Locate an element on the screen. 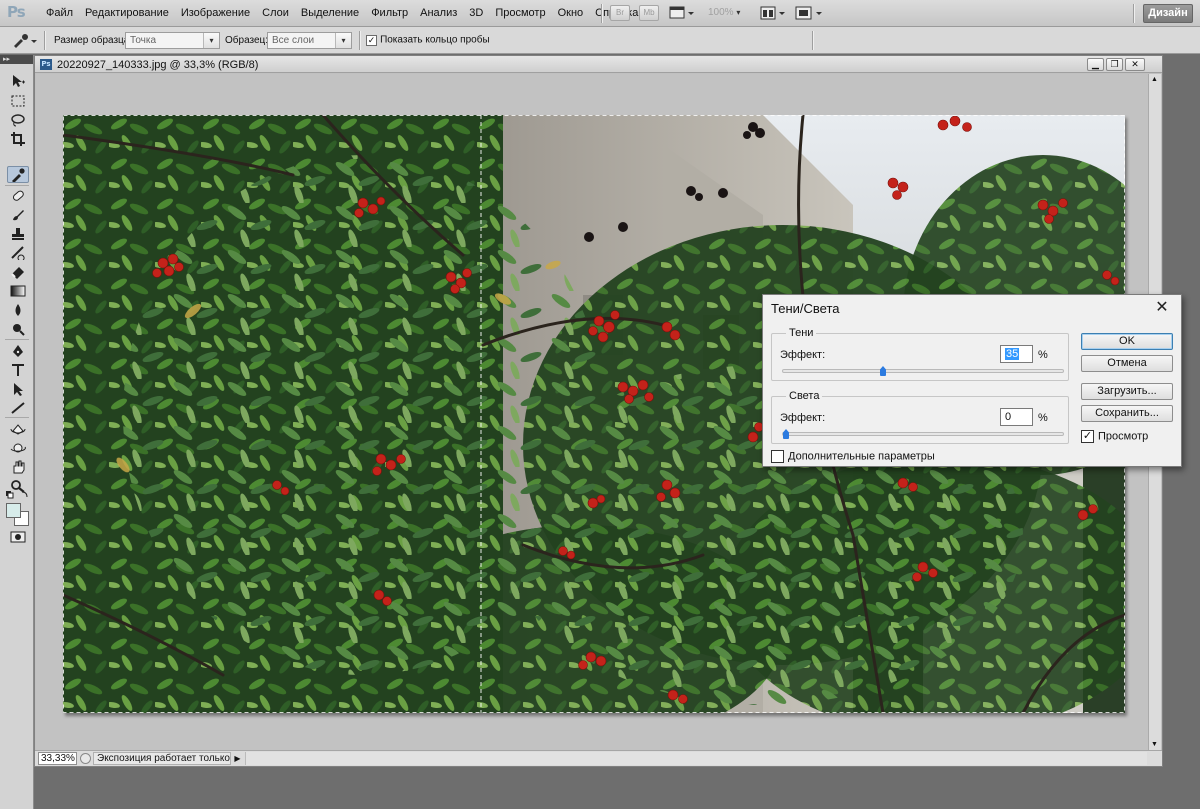  status-bar: 33,33% Экспозиция работает только ... ▶ is located at coordinates (598, 758).